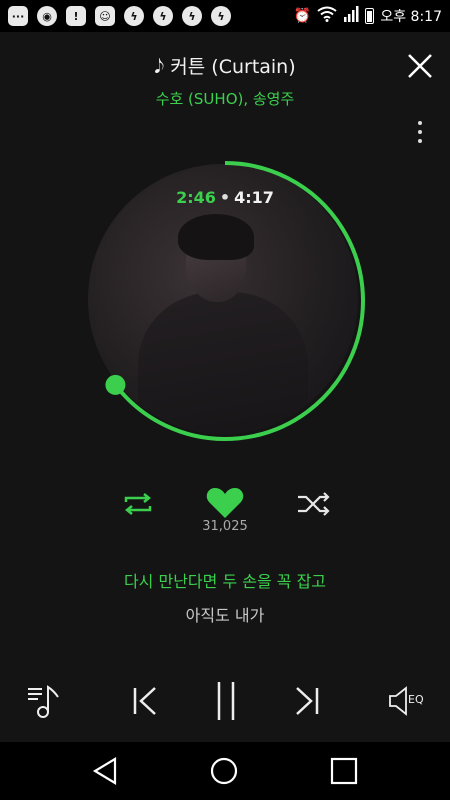 This screenshot has height=800, width=450. Describe the element at coordinates (327, 16) in the screenshot. I see `wifi-icon` at that location.